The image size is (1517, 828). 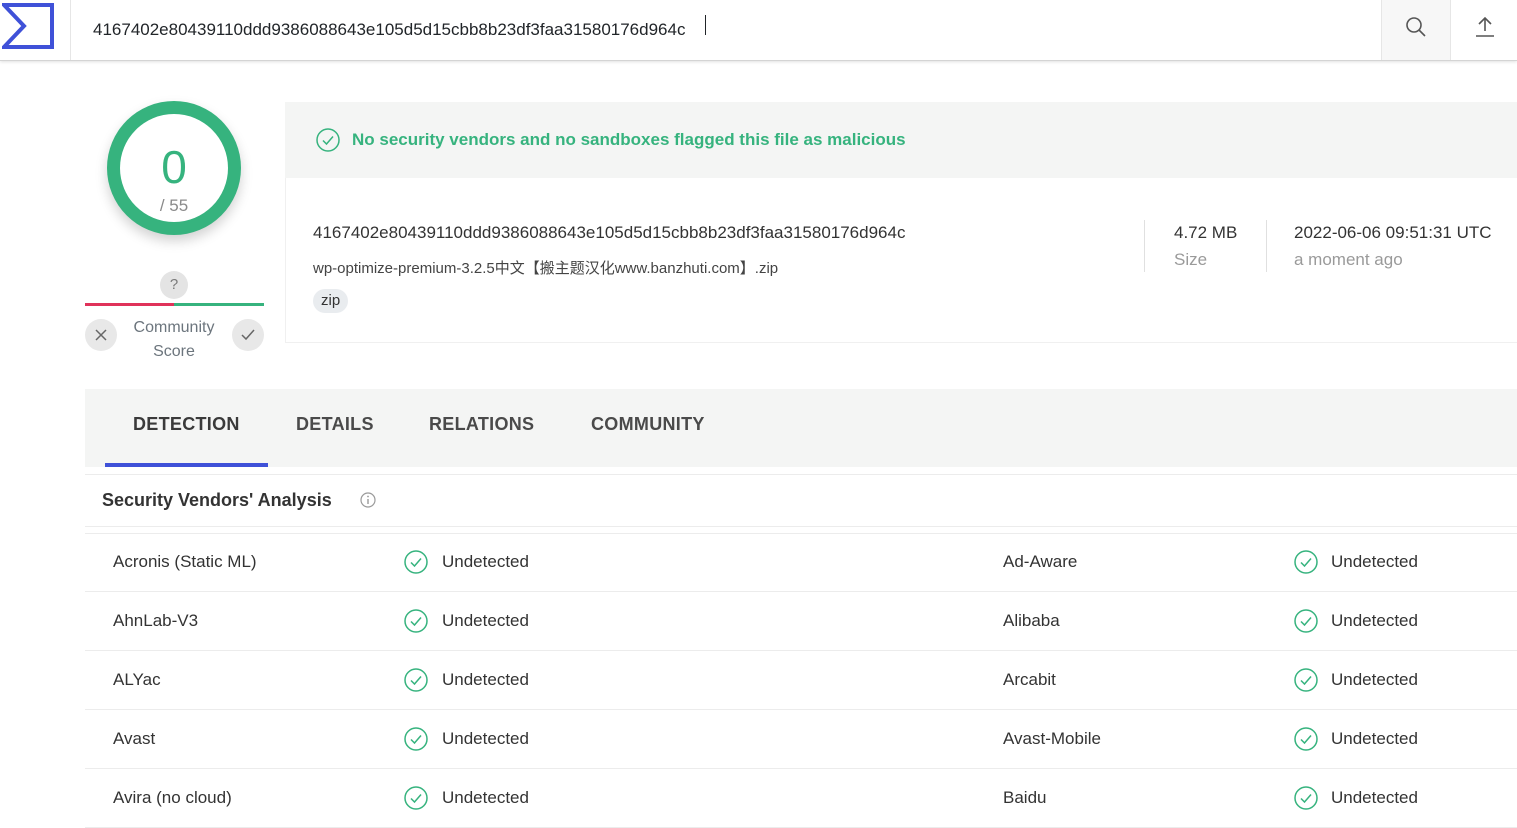 I want to click on vendor-name: Avira (no cloud), so click(x=172, y=797).